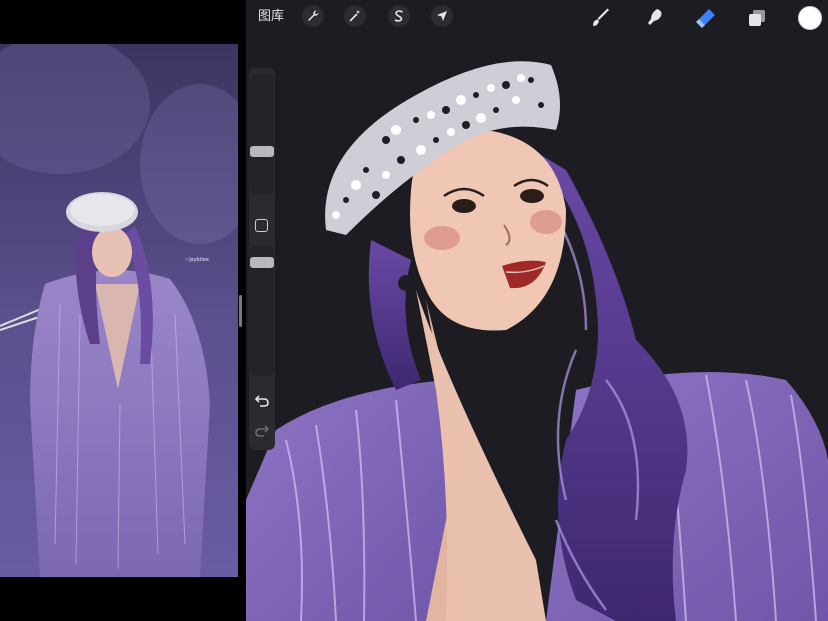 The image size is (828, 621). I want to click on layers-icon, so click(757, 18).